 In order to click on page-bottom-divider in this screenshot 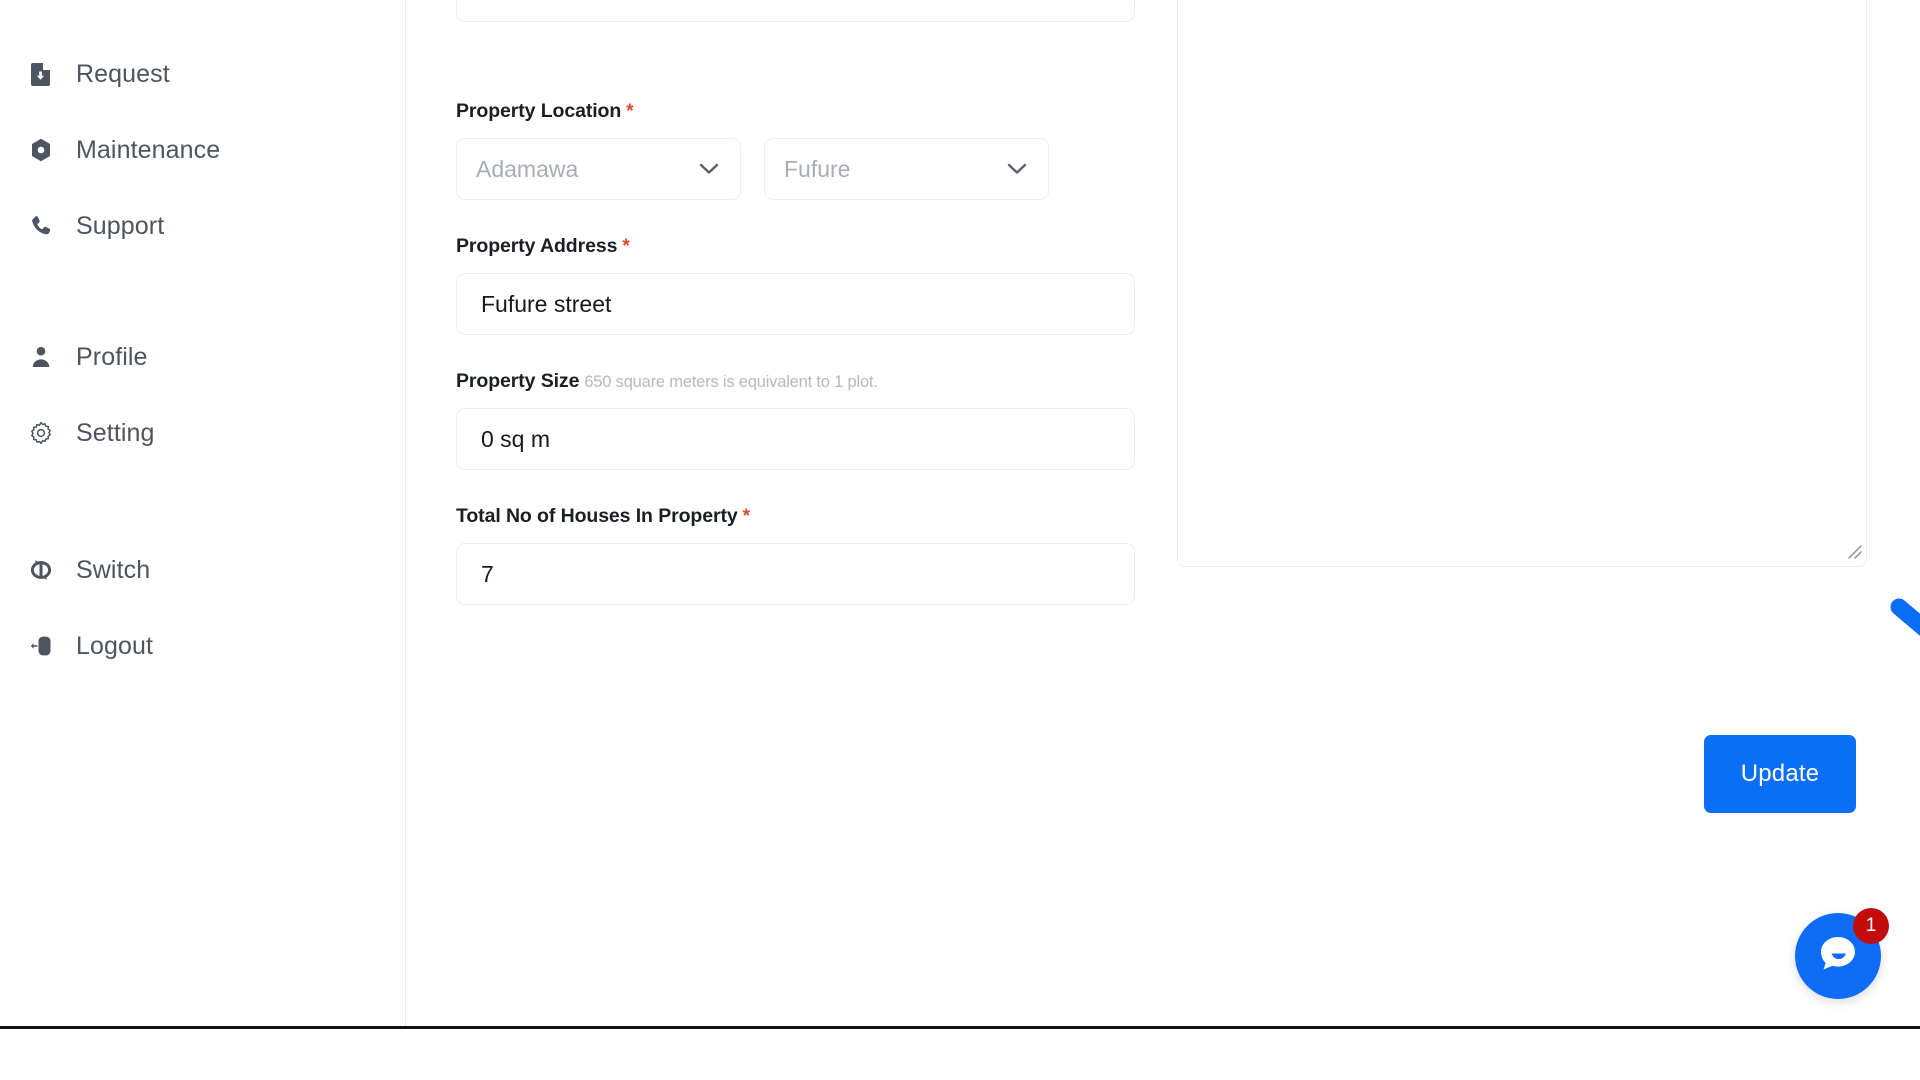, I will do `click(960, 1027)`.